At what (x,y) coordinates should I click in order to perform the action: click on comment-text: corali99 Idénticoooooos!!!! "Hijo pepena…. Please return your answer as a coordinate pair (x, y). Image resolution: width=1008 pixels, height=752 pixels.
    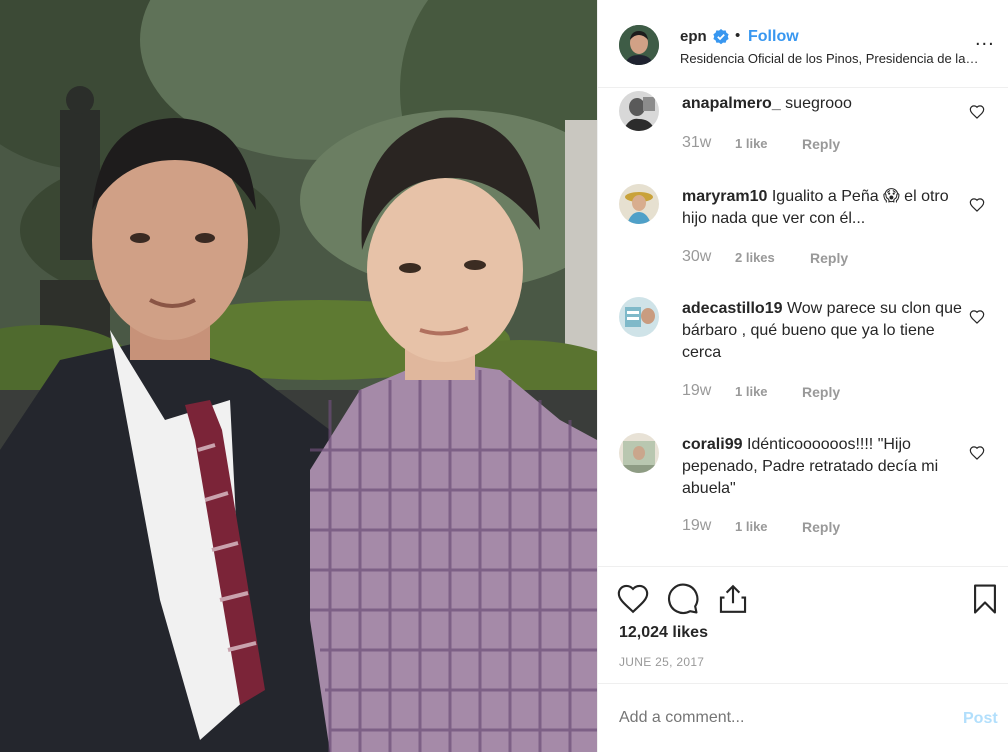
    Looking at the image, I should click on (822, 467).